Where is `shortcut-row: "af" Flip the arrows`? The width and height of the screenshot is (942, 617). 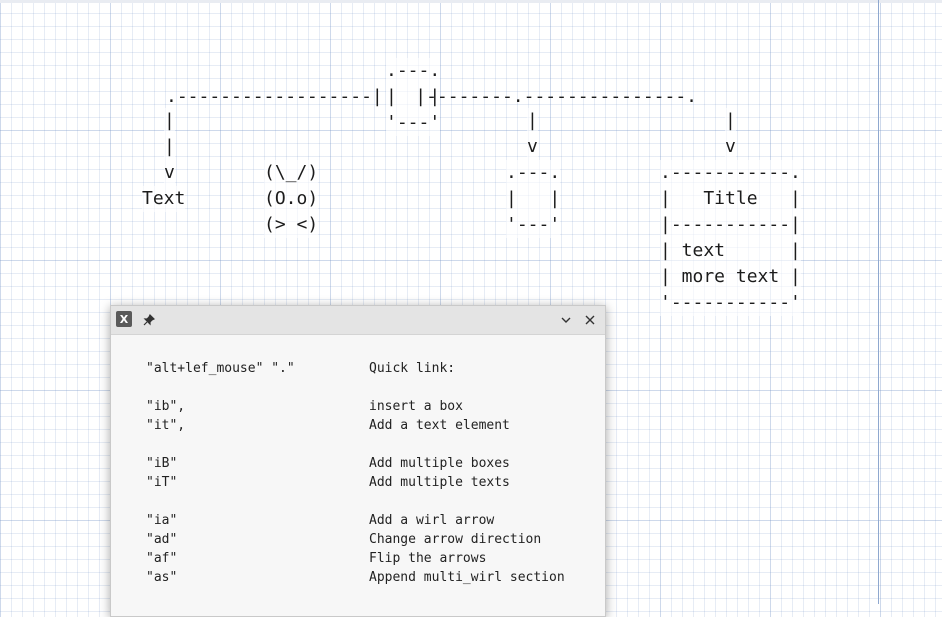 shortcut-row: "af" Flip the arrows is located at coordinates (375, 558).